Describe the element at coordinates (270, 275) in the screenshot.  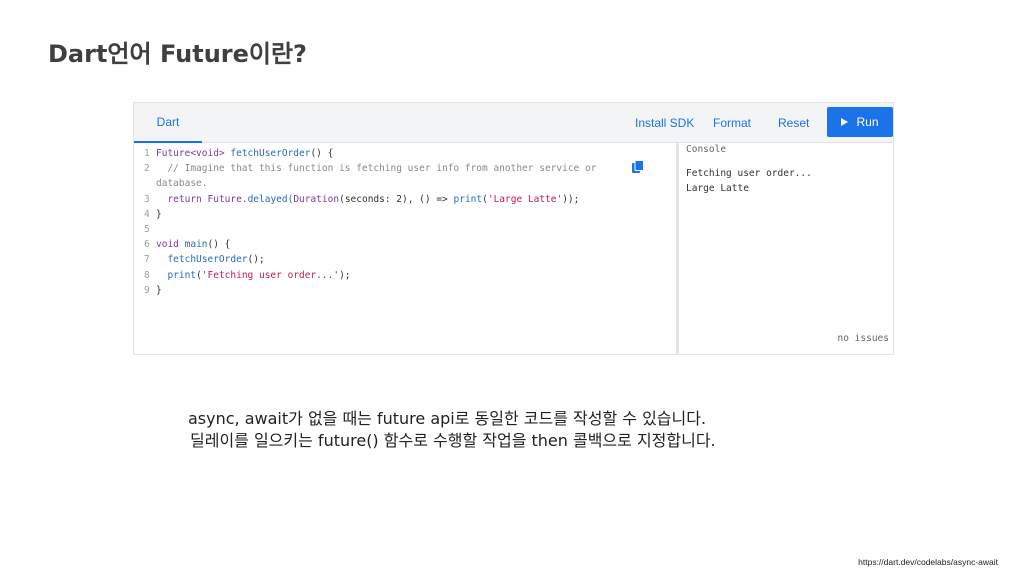
I see `code-string: 'Fetching user order...'` at that location.